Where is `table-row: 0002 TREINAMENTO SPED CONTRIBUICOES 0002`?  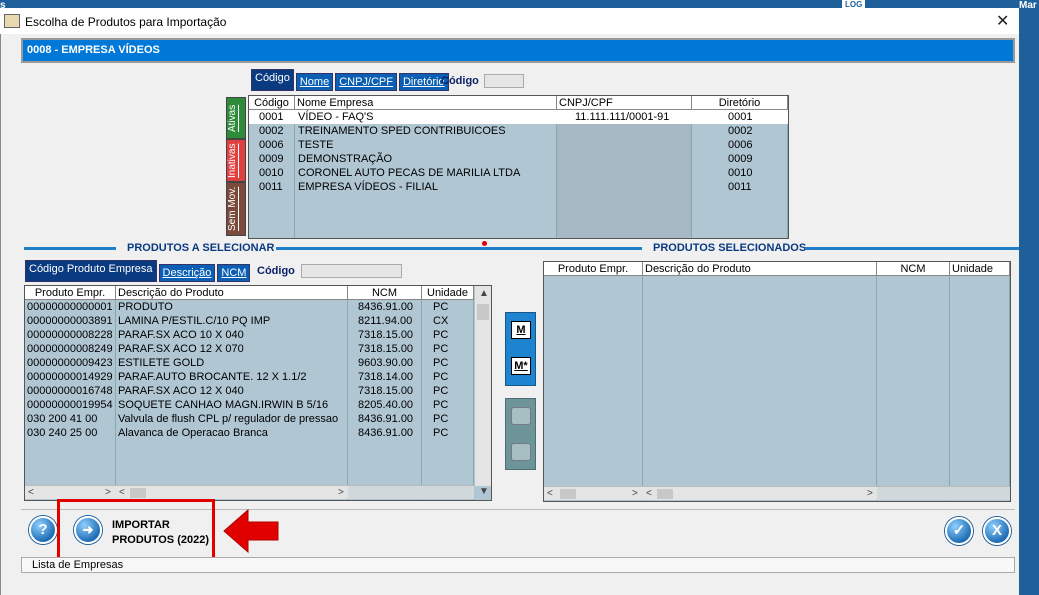 table-row: 0002 TREINAMENTO SPED CONTRIBUICOES 0002 is located at coordinates (518, 131).